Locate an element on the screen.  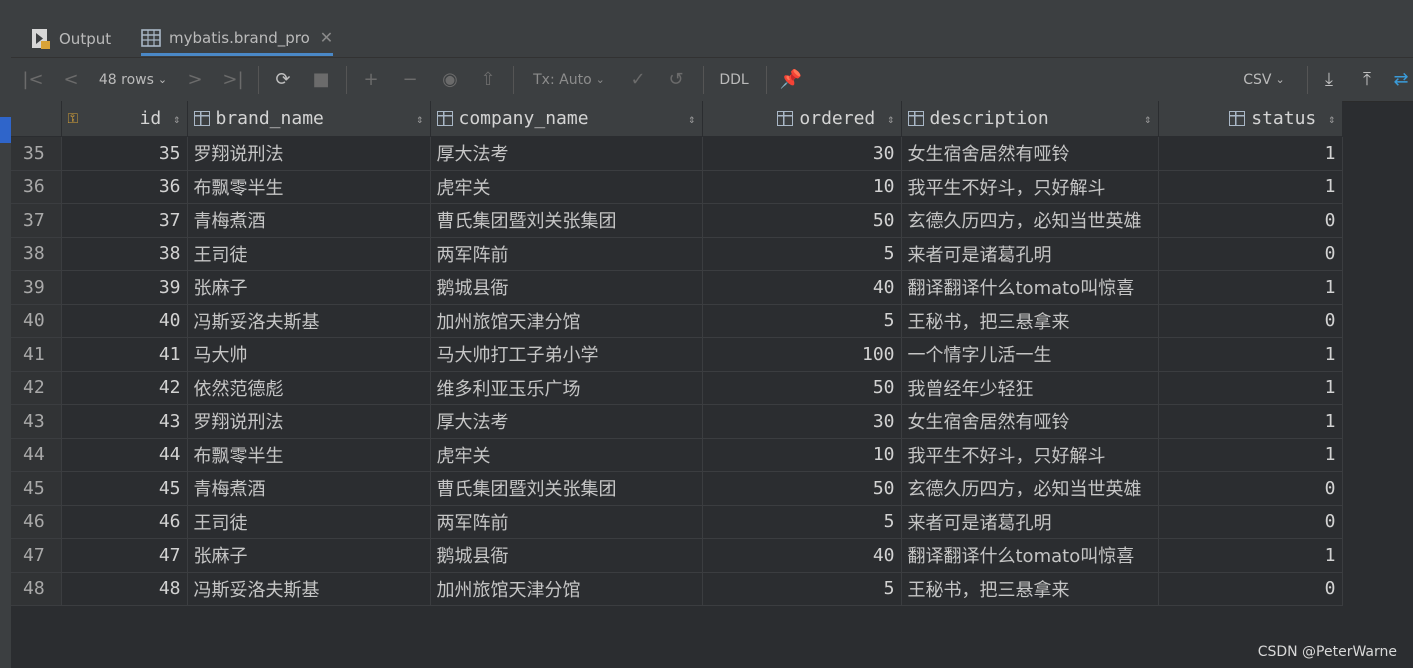
table-row: 40 40 冯斯妥洛夫斯基 加州旅馆天津分馆 5 王秘书，把三悬拿来 0 is located at coordinates (677, 321).